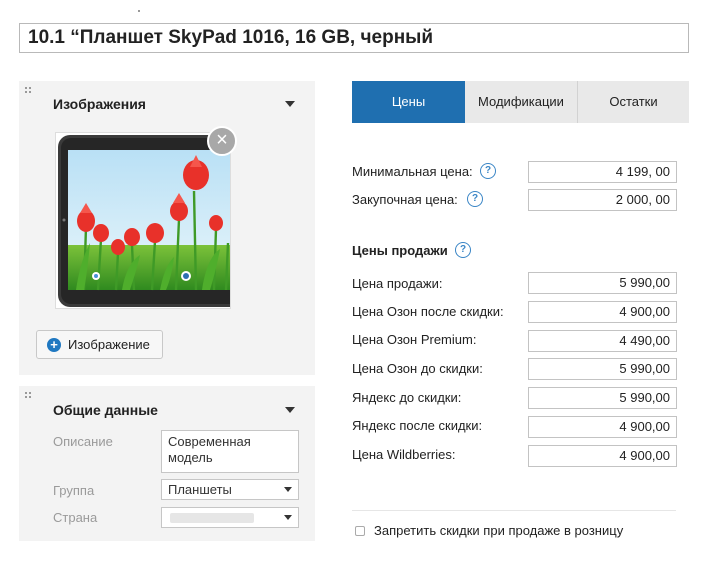 The image size is (712, 571). Describe the element at coordinates (602, 427) in the screenshot. I see `yandex-after-discount-field: 4 900,00` at that location.